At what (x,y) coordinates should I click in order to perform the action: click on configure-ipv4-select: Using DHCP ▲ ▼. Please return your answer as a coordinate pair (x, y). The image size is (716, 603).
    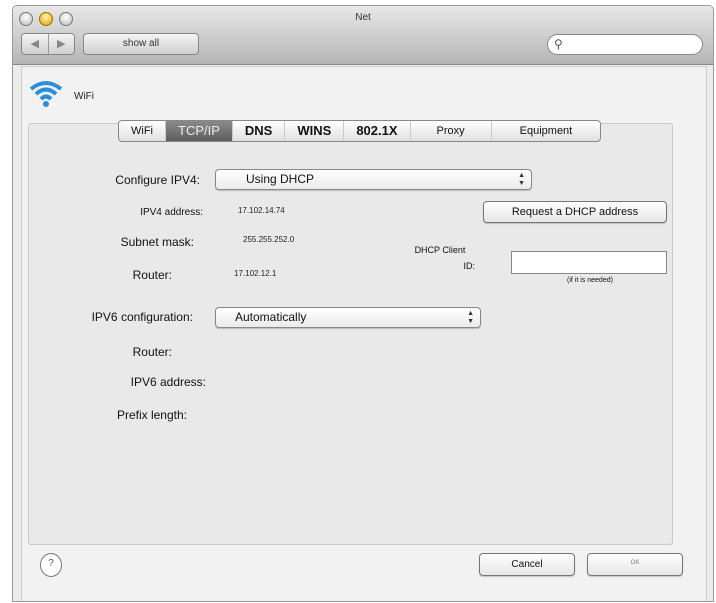
    Looking at the image, I should click on (373, 179).